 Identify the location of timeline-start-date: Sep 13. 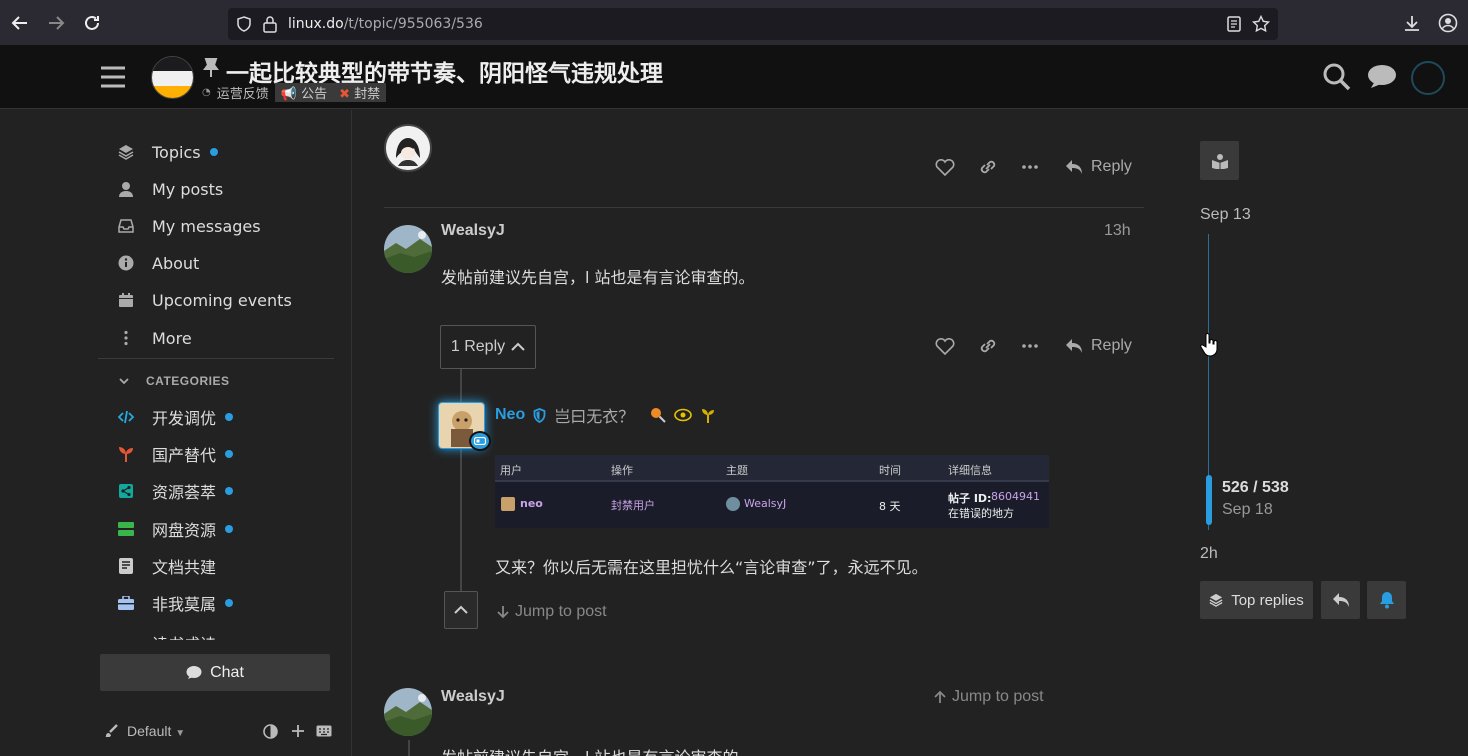
(1225, 215).